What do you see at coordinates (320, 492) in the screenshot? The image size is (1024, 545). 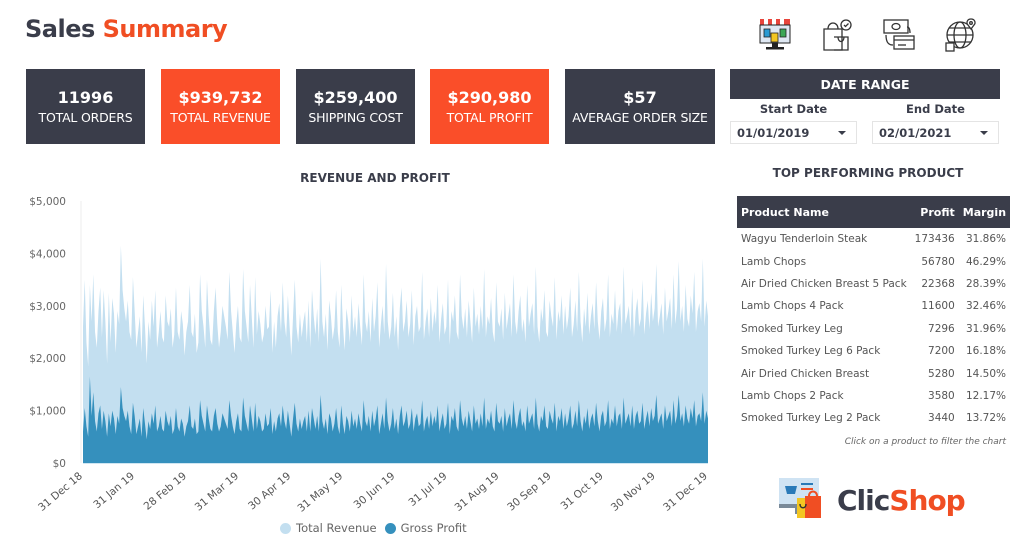 I see `x-tick-label: 31 May 19` at bounding box center [320, 492].